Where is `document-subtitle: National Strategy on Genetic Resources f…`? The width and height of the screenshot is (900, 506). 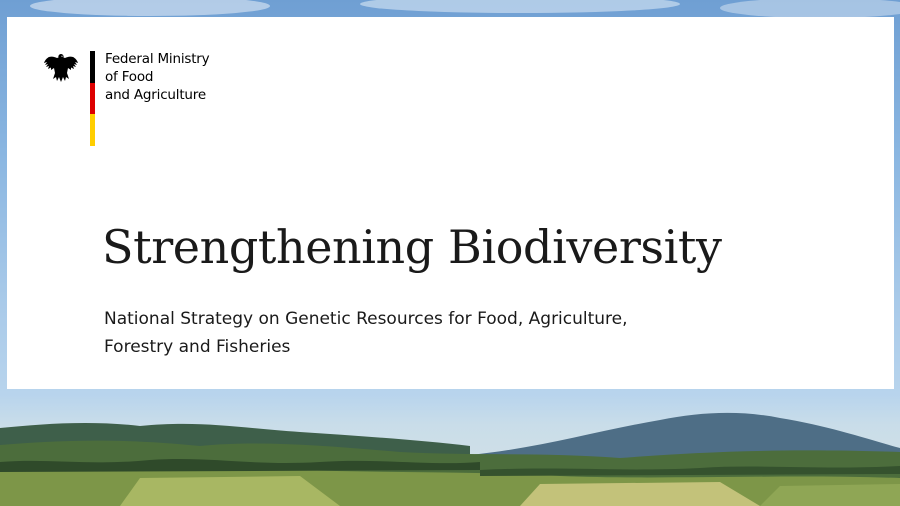
document-subtitle: National Strategy on Genetic Resources f… is located at coordinates (414, 333).